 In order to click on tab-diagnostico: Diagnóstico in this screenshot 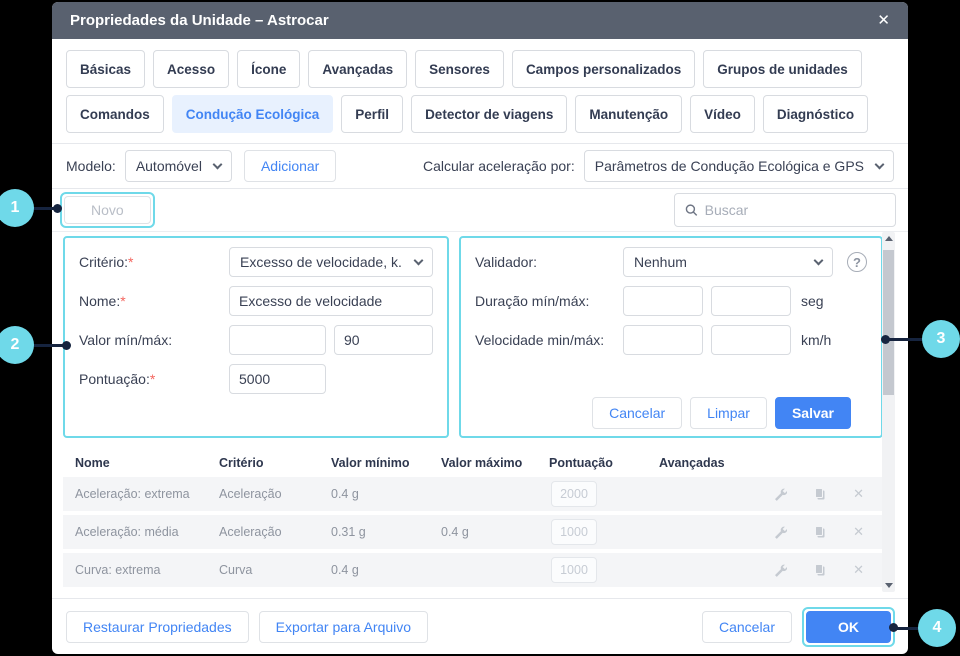, I will do `click(815, 114)`.